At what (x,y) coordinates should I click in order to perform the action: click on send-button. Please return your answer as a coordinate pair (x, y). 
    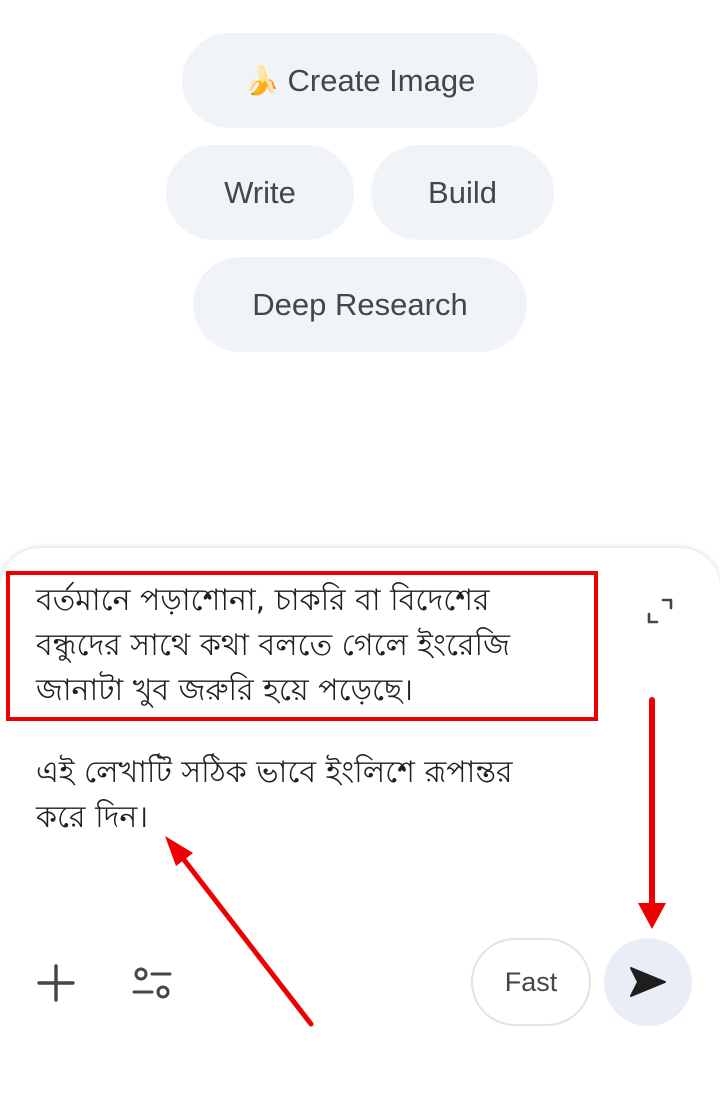
    Looking at the image, I should click on (648, 982).